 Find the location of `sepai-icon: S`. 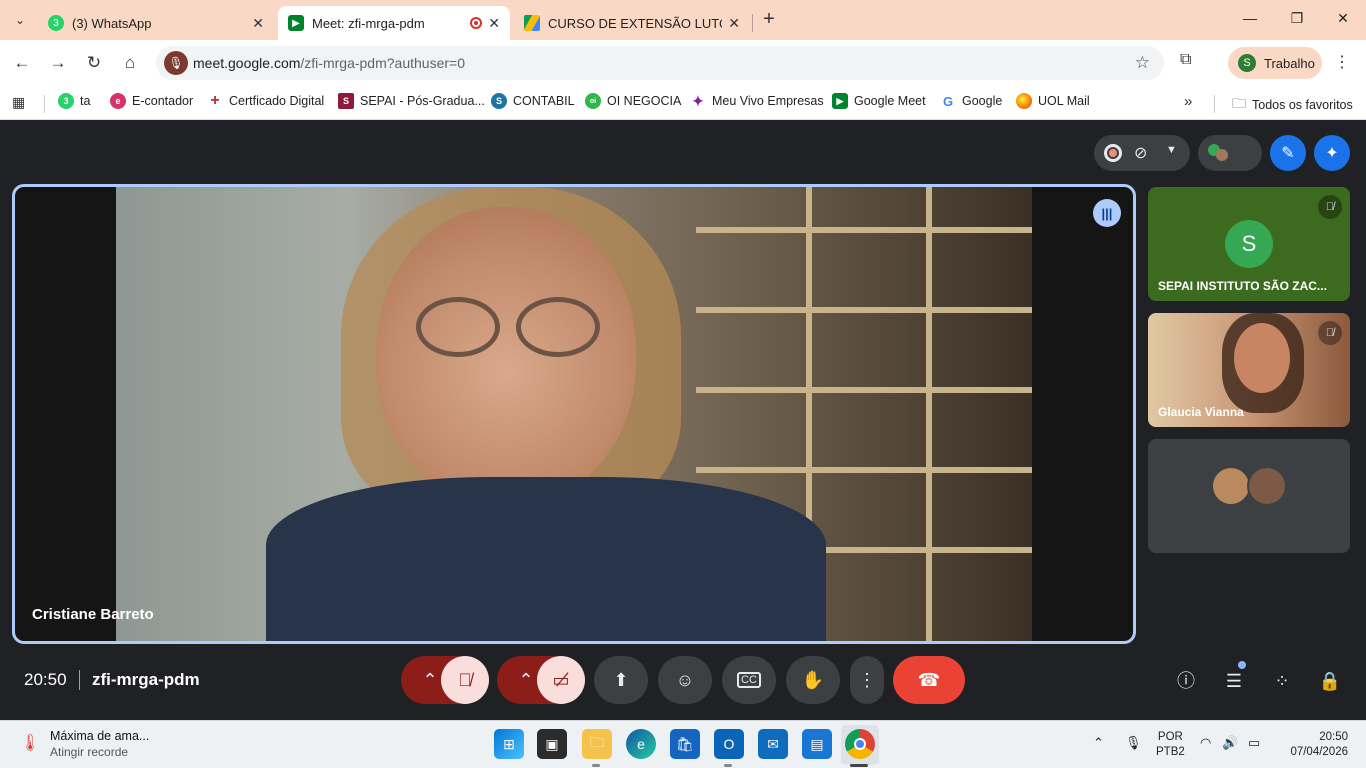

sepai-icon: S is located at coordinates (346, 101).